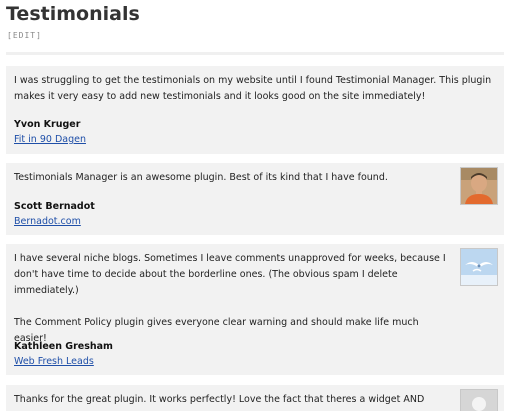 The image size is (515, 411). What do you see at coordinates (24, 35) in the screenshot?
I see `edit-link: [EDIT]` at bounding box center [24, 35].